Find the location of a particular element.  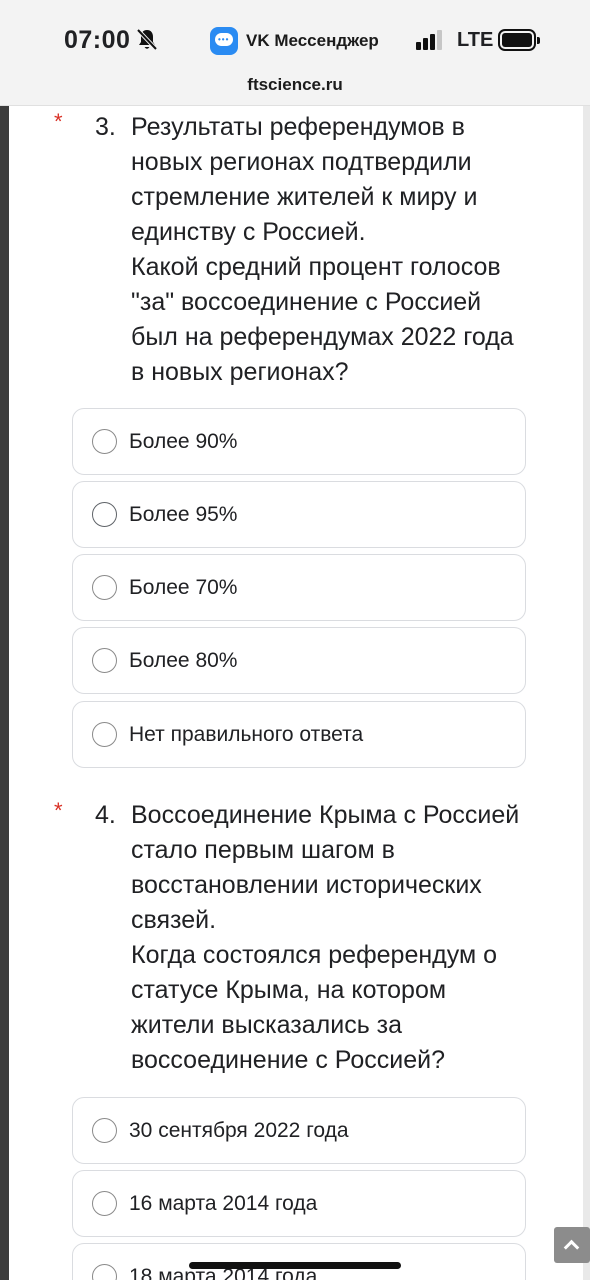

vk-messenger-logo-icon: ••• is located at coordinates (224, 41).